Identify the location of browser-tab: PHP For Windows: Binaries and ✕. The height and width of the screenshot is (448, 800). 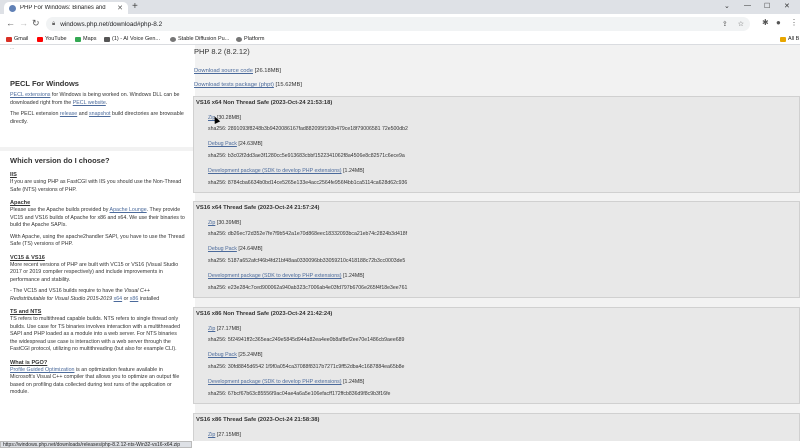
(66, 8).